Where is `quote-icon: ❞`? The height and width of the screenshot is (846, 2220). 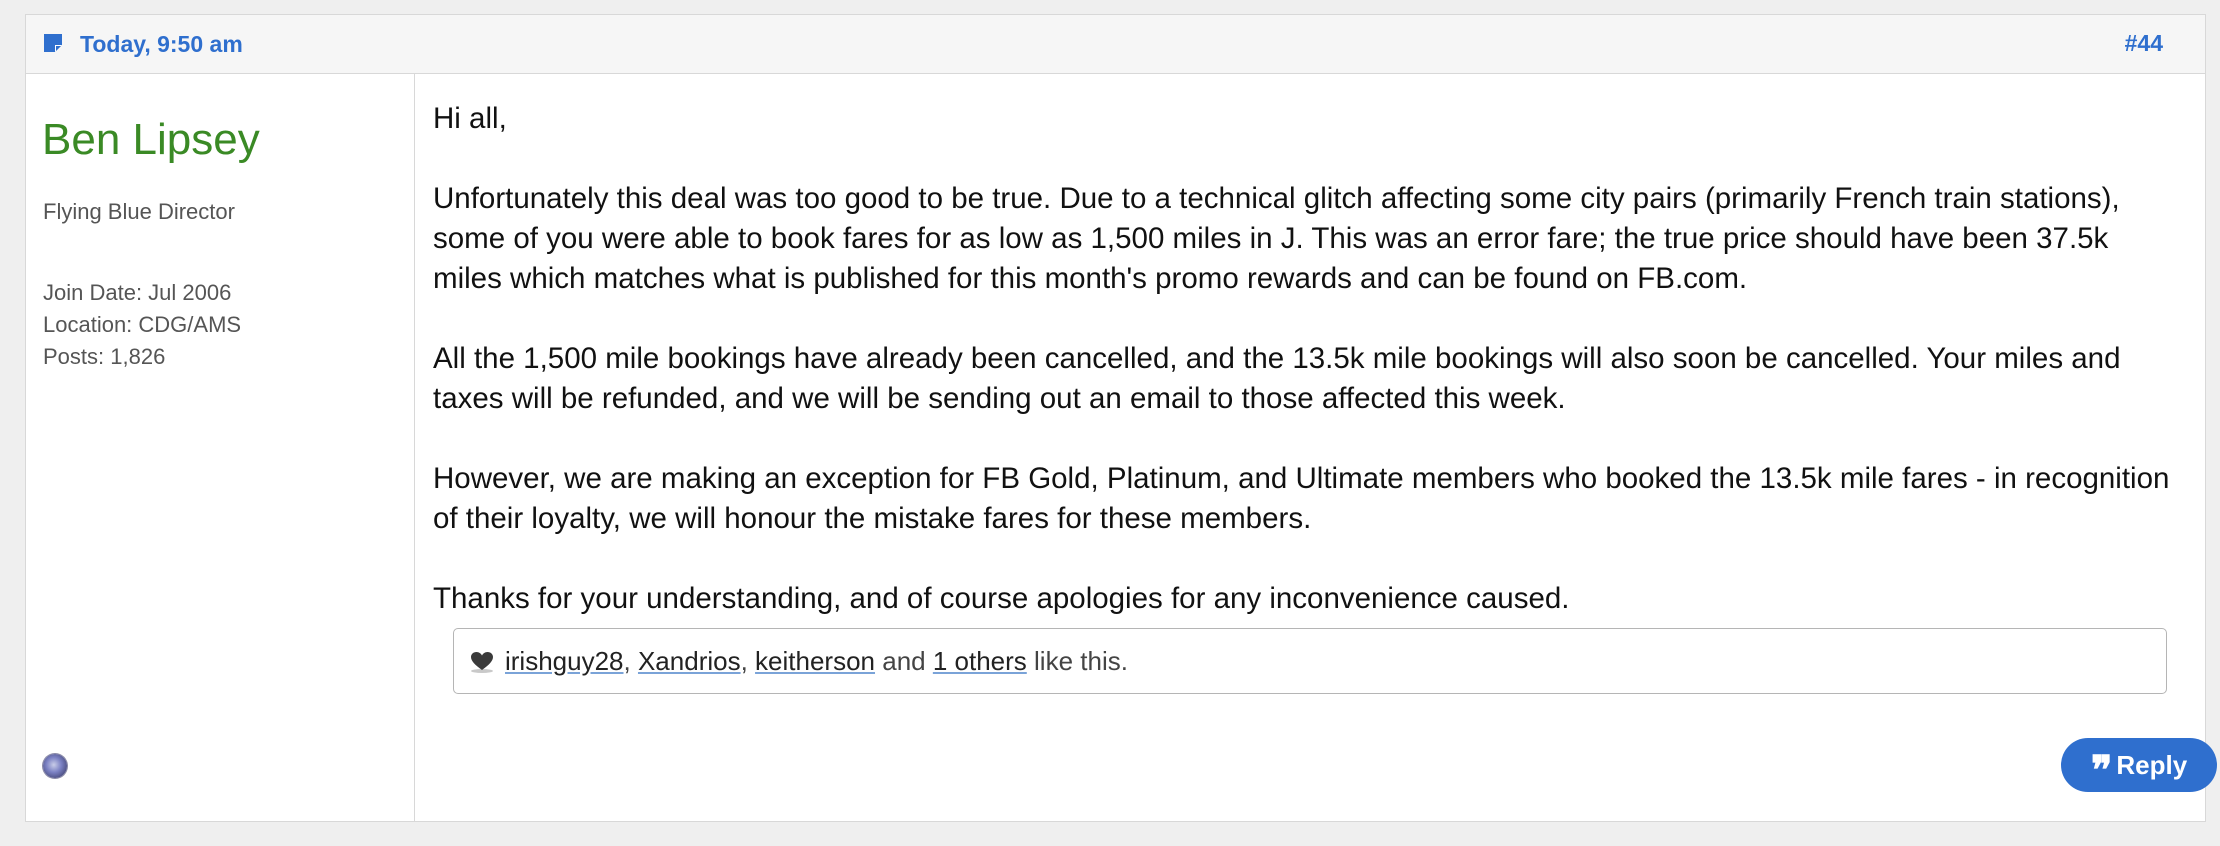
quote-icon: ❞ is located at coordinates (2101, 770).